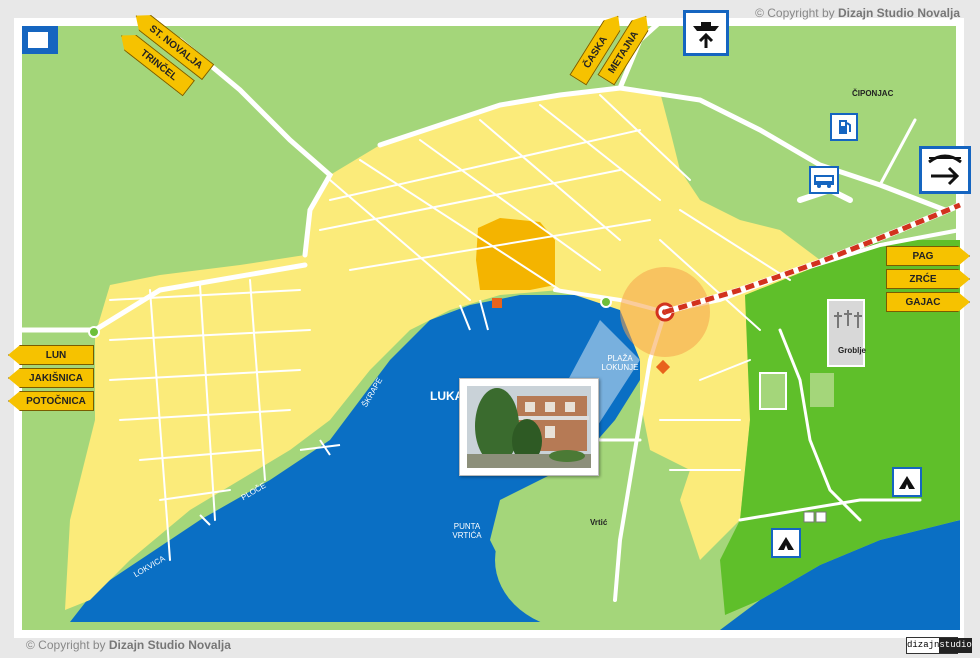 This screenshot has height=658, width=980. I want to click on cemetery-icon, so click(848, 319).